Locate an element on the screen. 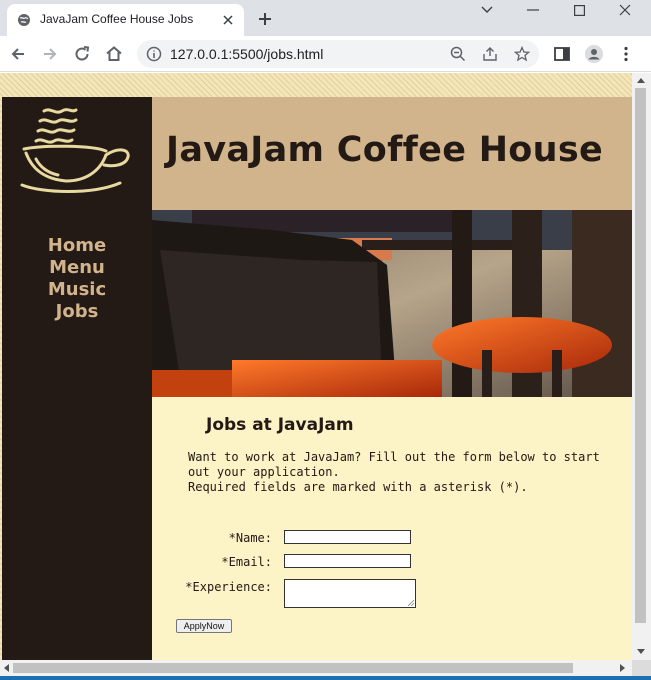 This screenshot has width=651, height=680. horizontal-scrollbar is located at coordinates (316, 668).